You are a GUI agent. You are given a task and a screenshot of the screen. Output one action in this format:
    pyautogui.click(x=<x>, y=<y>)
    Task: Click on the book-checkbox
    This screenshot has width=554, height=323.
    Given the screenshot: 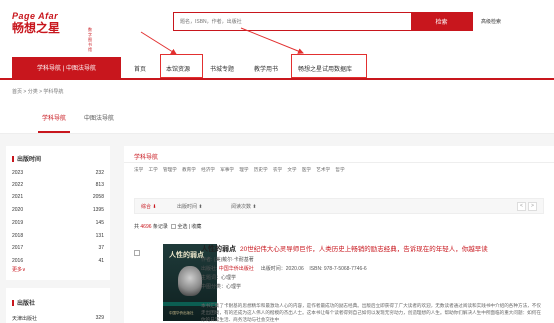 What is the action you would take?
    pyautogui.click(x=137, y=253)
    